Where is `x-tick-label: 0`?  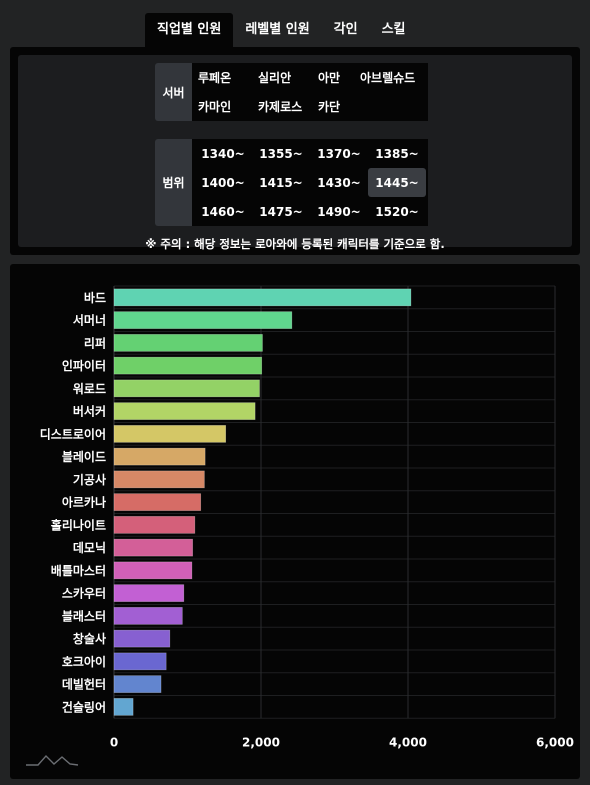 x-tick-label: 0 is located at coordinates (114, 742).